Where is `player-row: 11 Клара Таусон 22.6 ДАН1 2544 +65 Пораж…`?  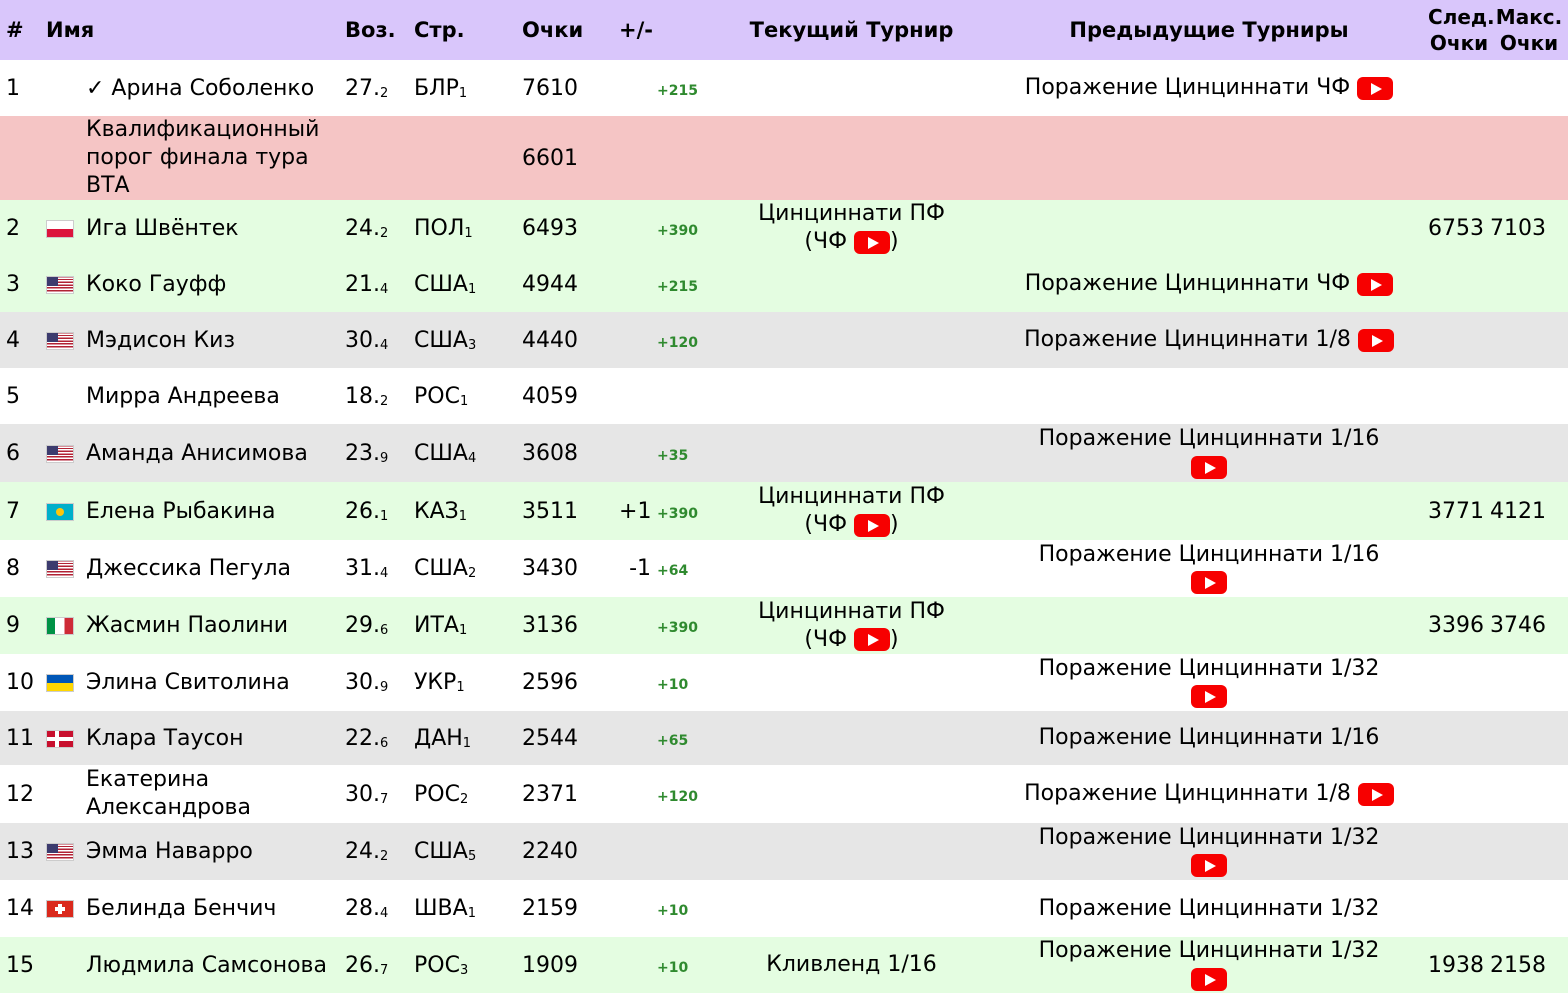 player-row: 11 Клара Таусон 22.6 ДАН1 2544 +65 Пораж… is located at coordinates (784, 738).